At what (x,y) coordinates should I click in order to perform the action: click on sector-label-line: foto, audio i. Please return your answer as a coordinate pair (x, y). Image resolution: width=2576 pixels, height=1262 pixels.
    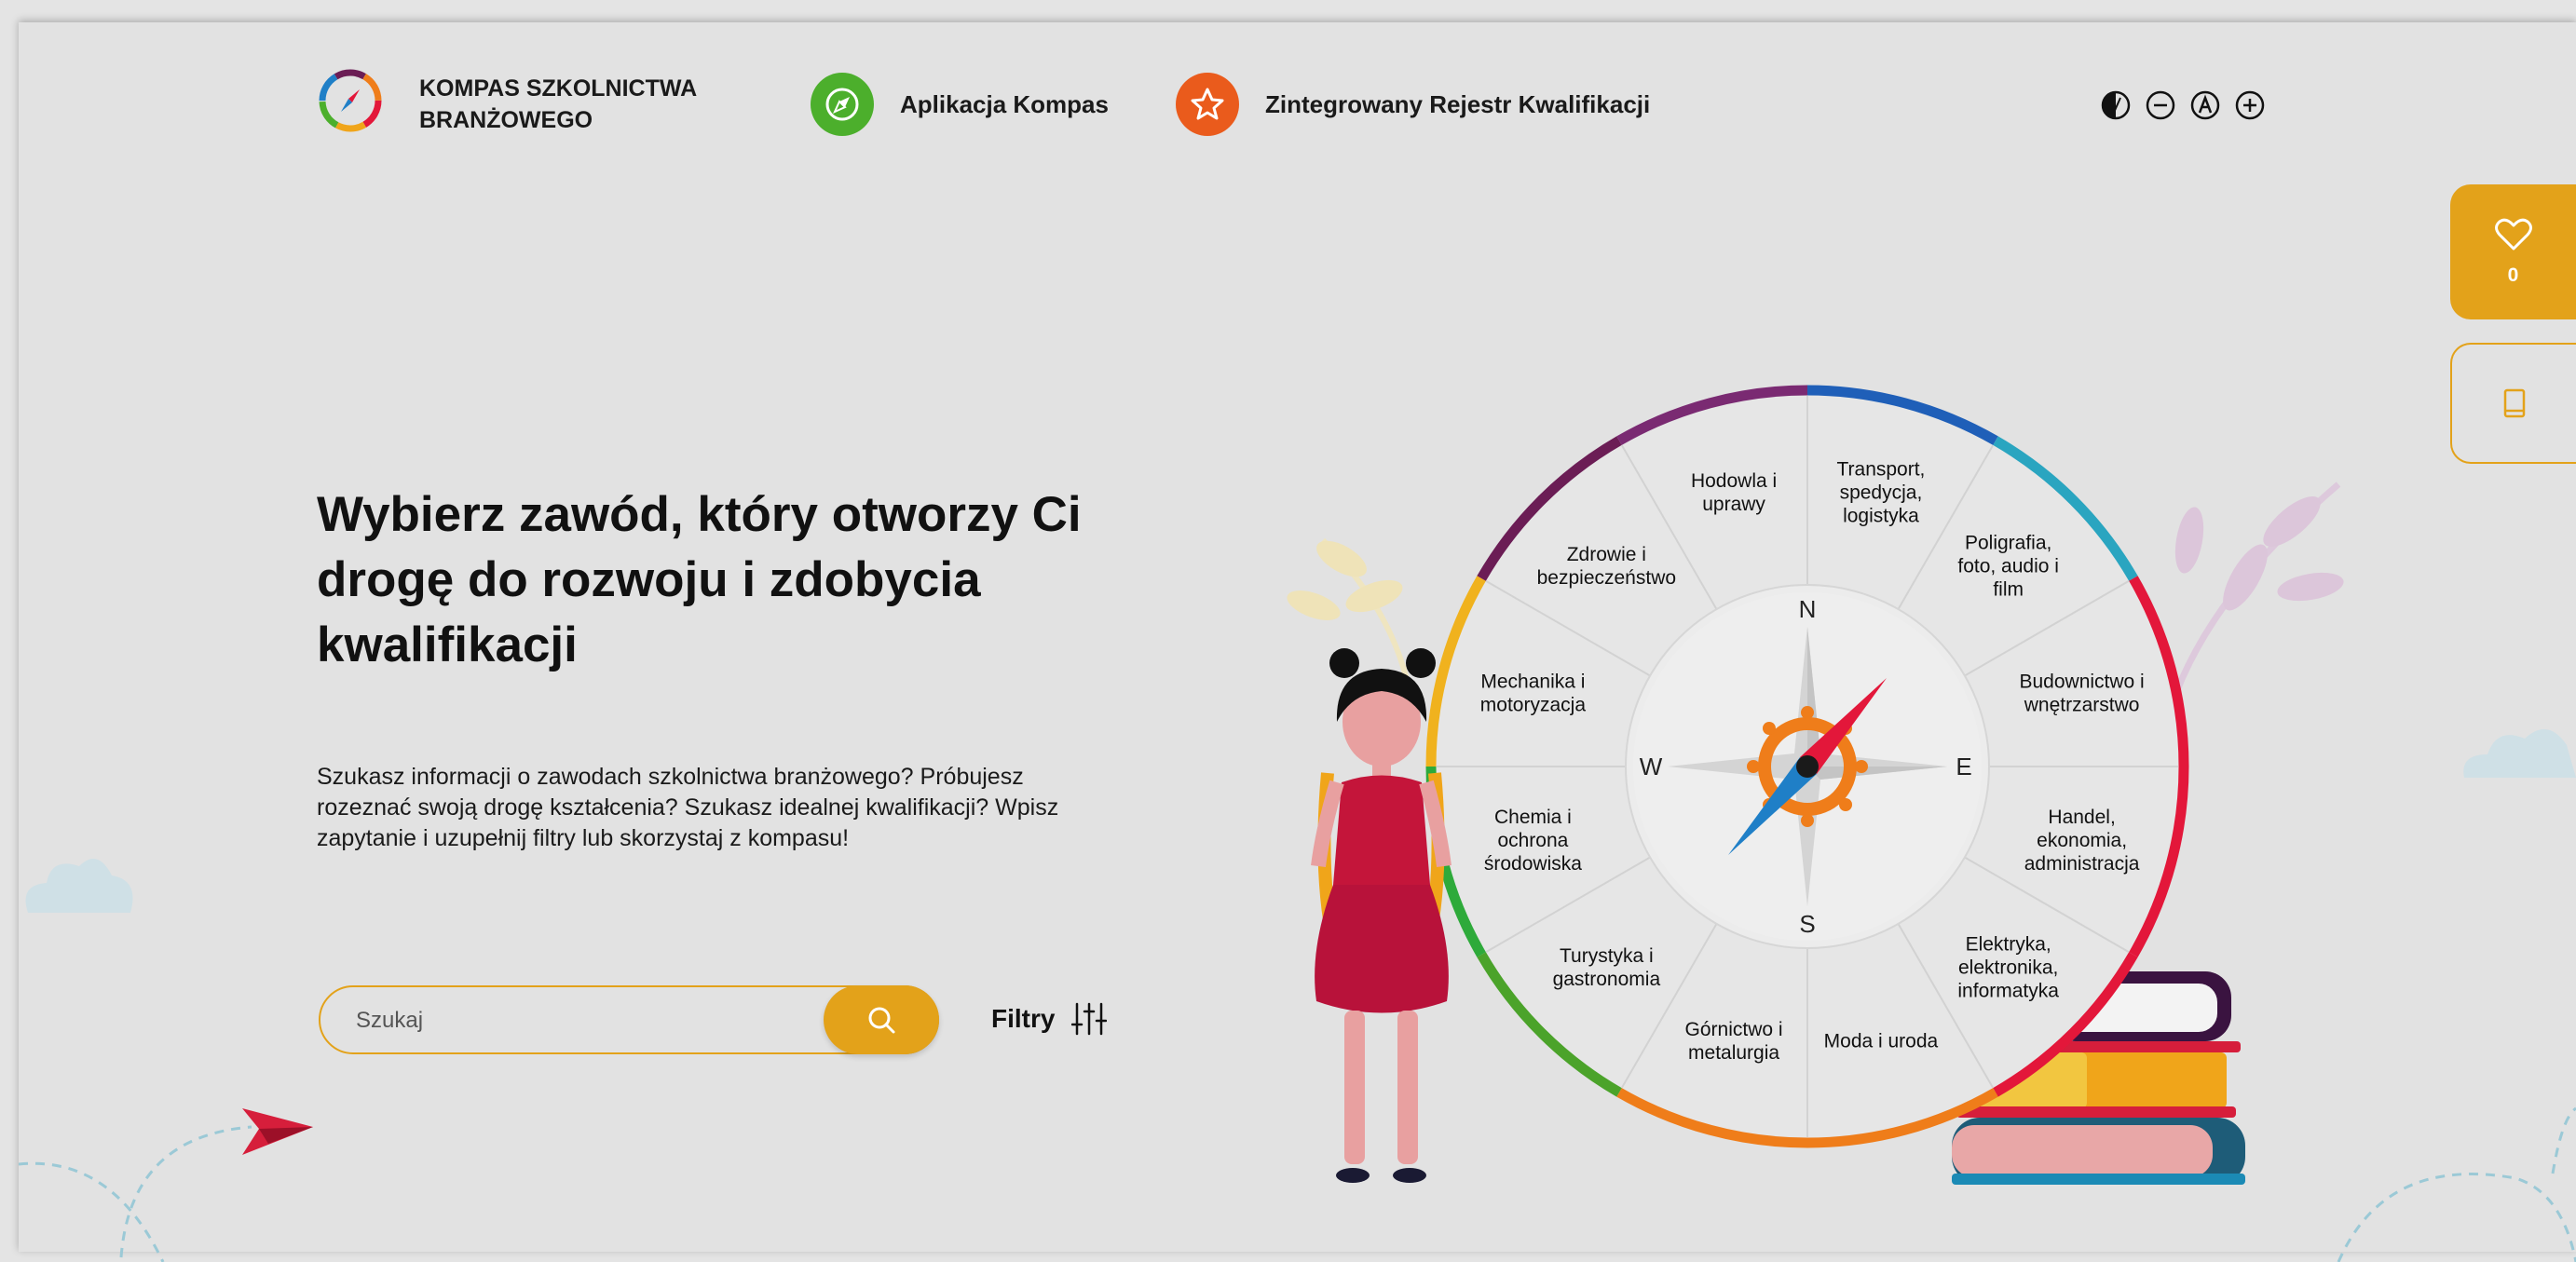
    Looking at the image, I should click on (2008, 566).